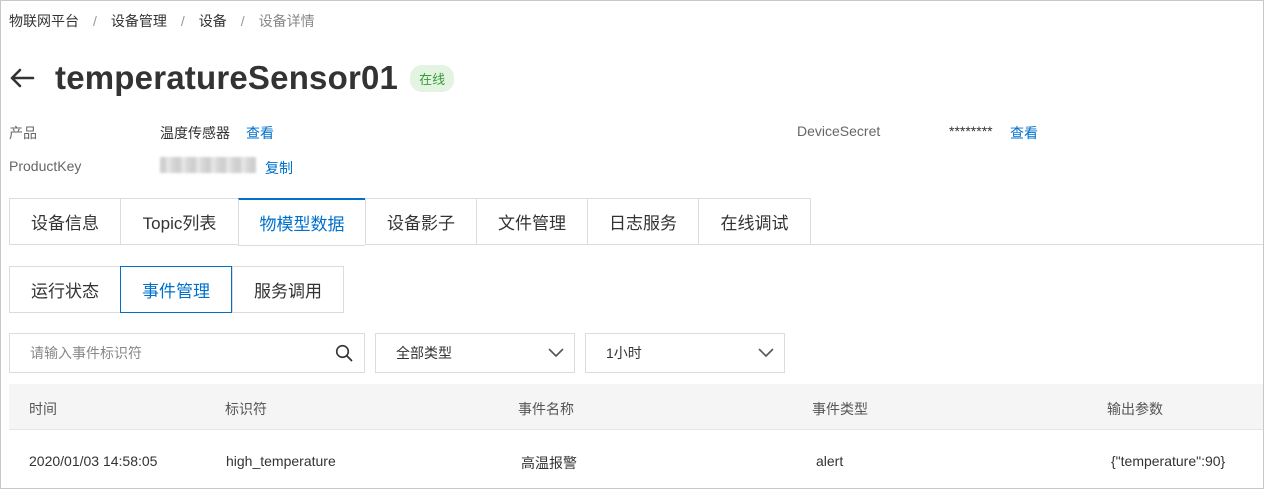 This screenshot has height=489, width=1264. I want to click on column-header-identifier: 标识符, so click(246, 409).